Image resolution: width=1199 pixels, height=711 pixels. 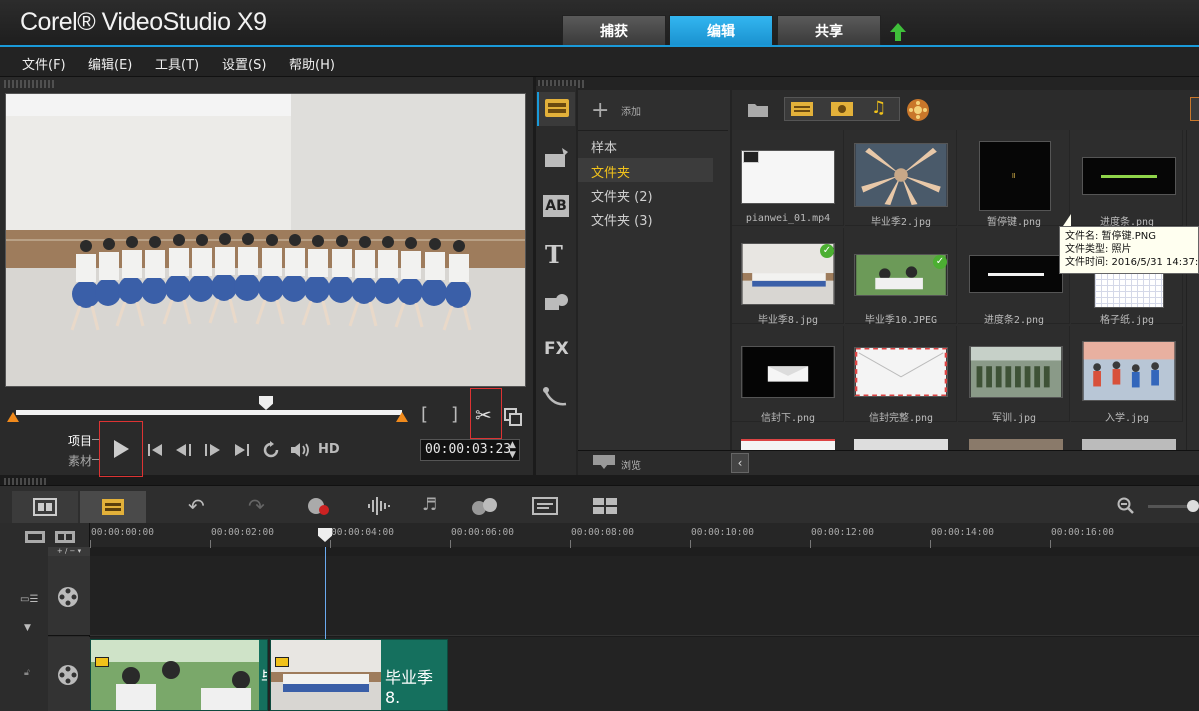 I want to click on menu-help: 帮助(H), so click(x=312, y=63).